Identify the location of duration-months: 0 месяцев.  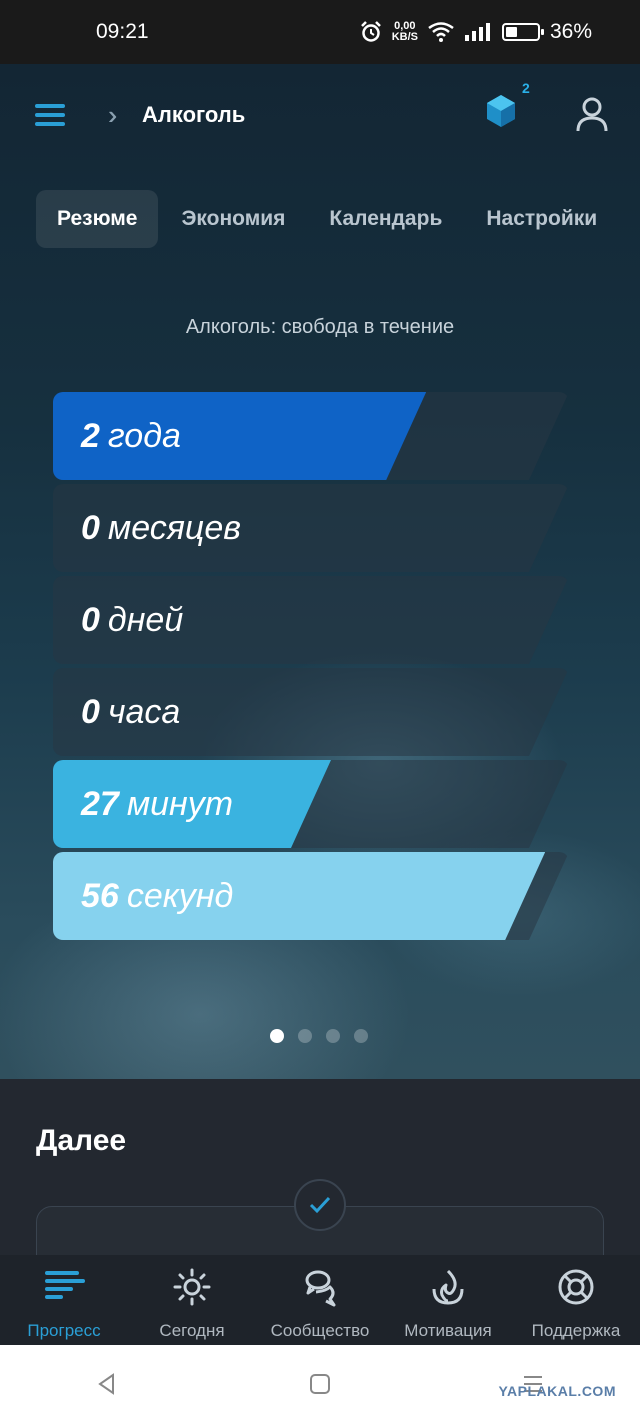
(313, 528).